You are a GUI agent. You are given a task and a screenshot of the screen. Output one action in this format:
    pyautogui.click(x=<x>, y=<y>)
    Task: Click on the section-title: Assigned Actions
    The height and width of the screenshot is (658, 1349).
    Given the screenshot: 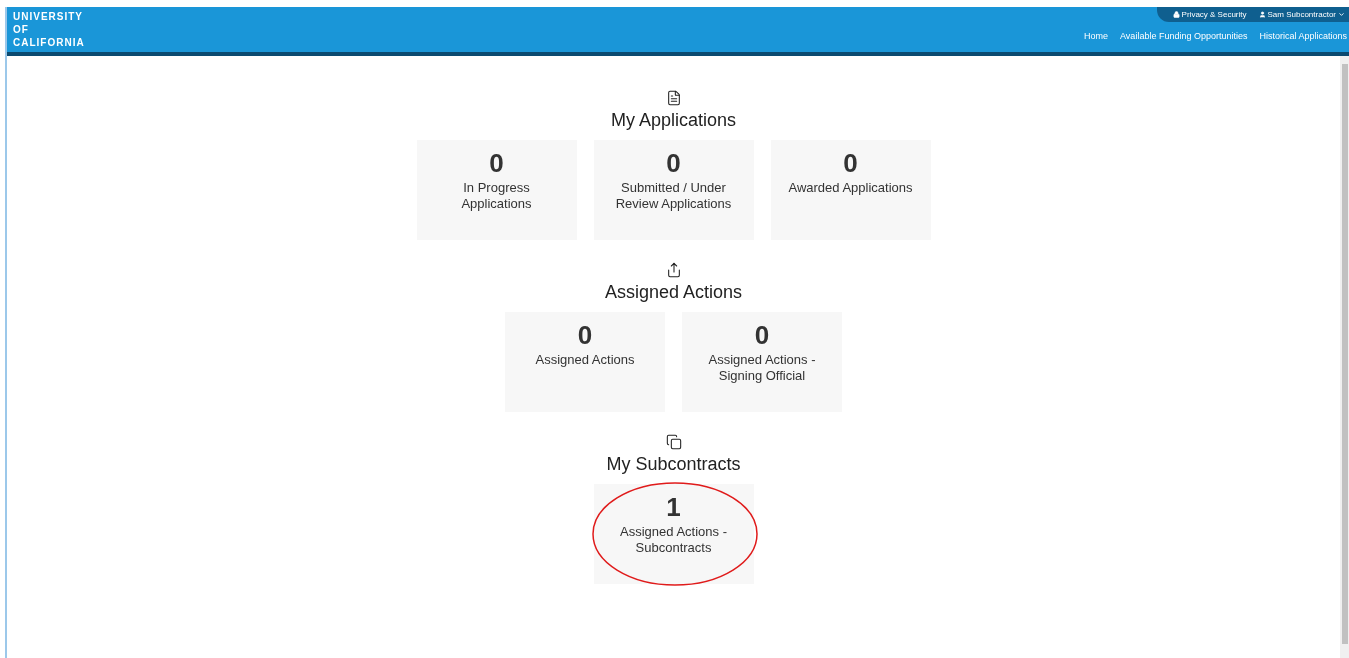 What is the action you would take?
    pyautogui.click(x=673, y=292)
    